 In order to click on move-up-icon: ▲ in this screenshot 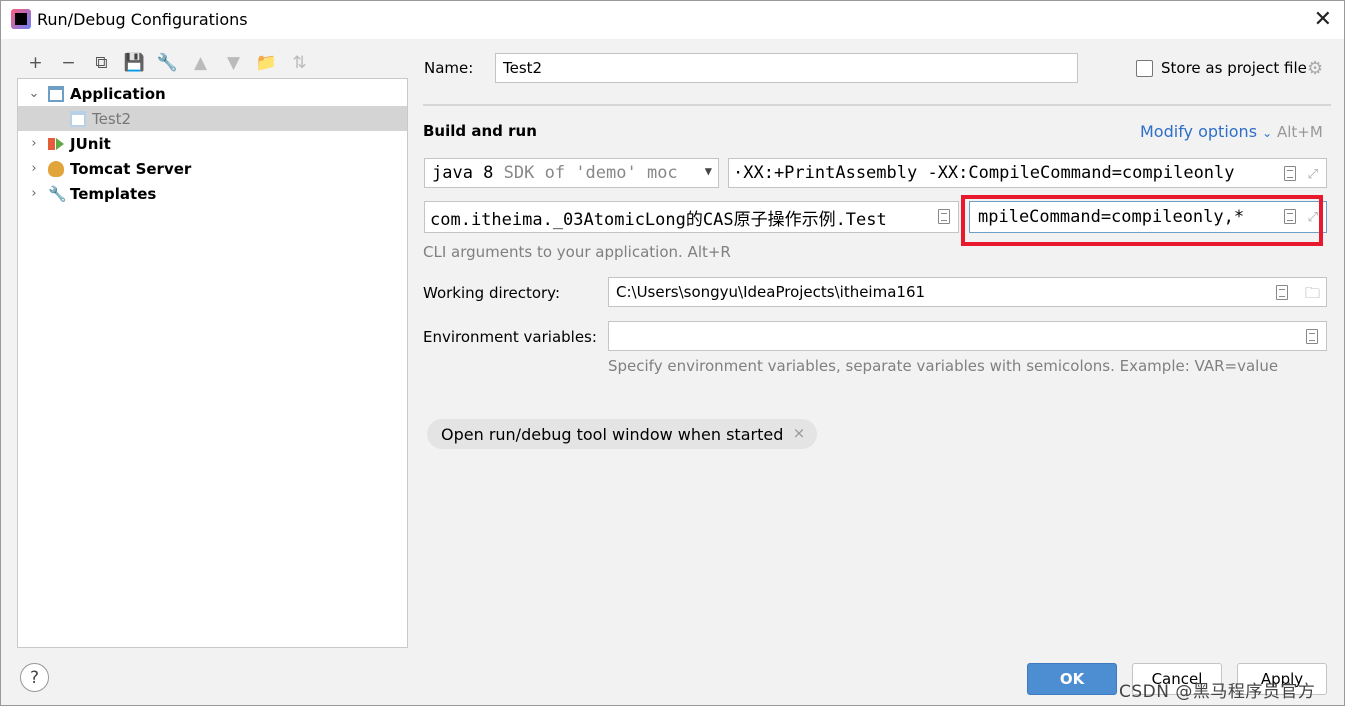, I will do `click(200, 63)`.